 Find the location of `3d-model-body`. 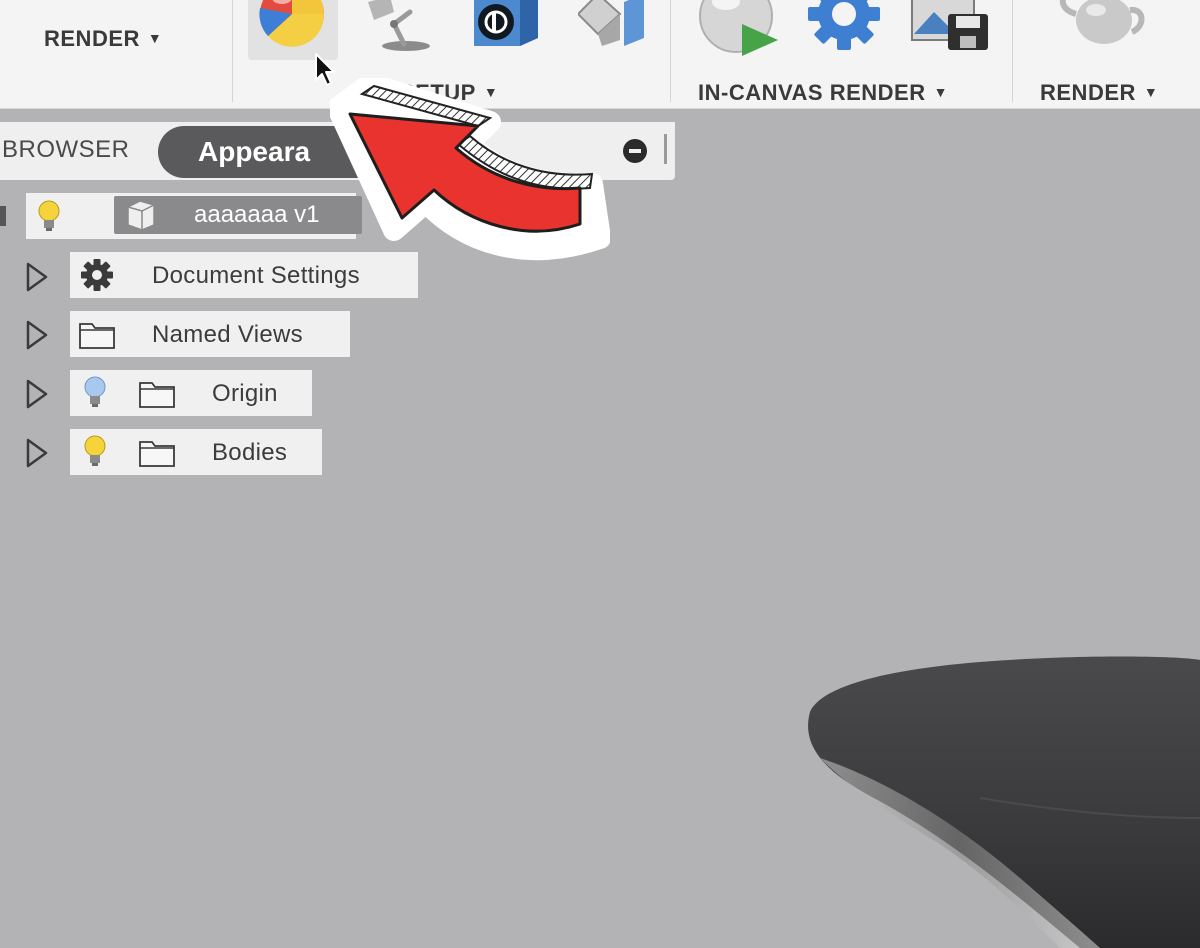

3d-model-body is located at coordinates (1004, 802).